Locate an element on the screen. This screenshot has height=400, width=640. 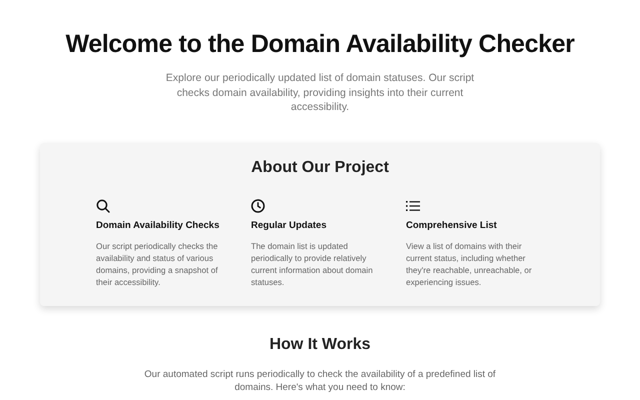
feature-title: Comprehensive List is located at coordinates (451, 225).